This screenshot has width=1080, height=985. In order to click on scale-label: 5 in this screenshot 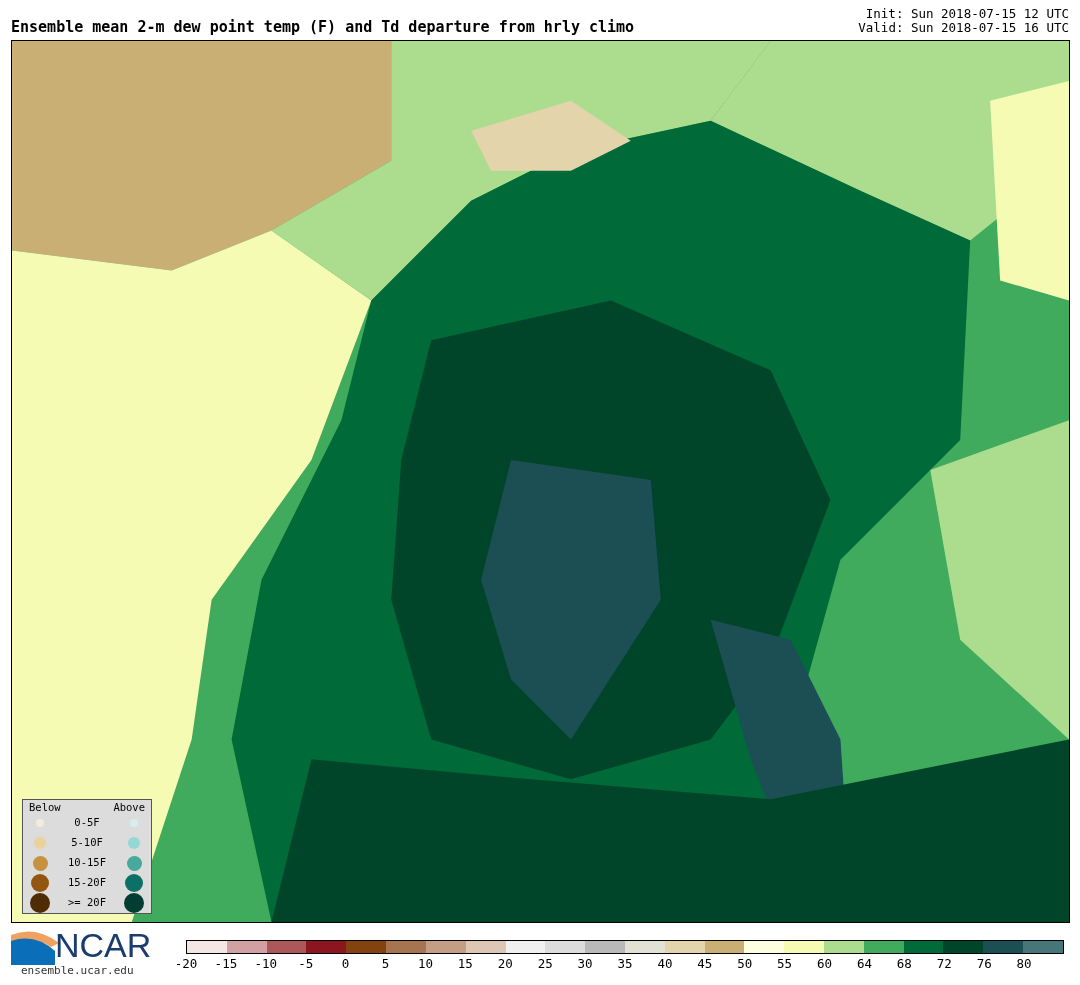, I will do `click(385, 964)`.